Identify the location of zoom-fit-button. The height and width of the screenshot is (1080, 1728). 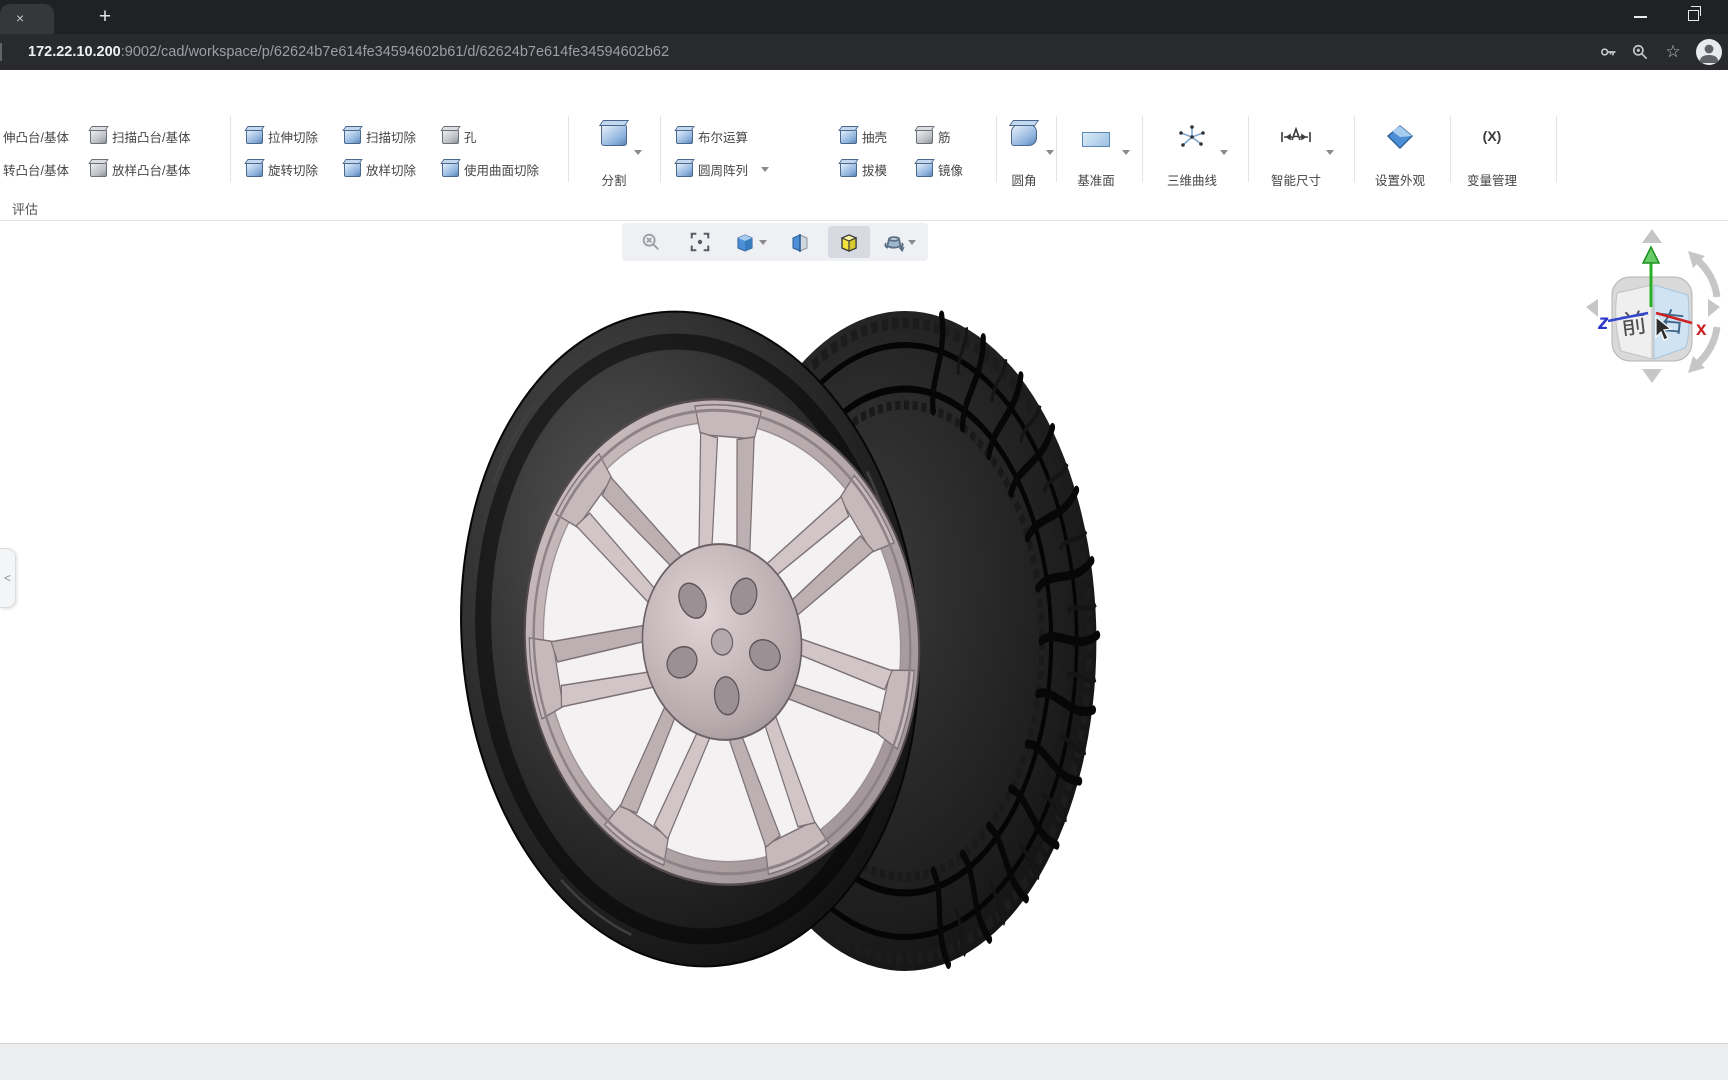
(700, 242).